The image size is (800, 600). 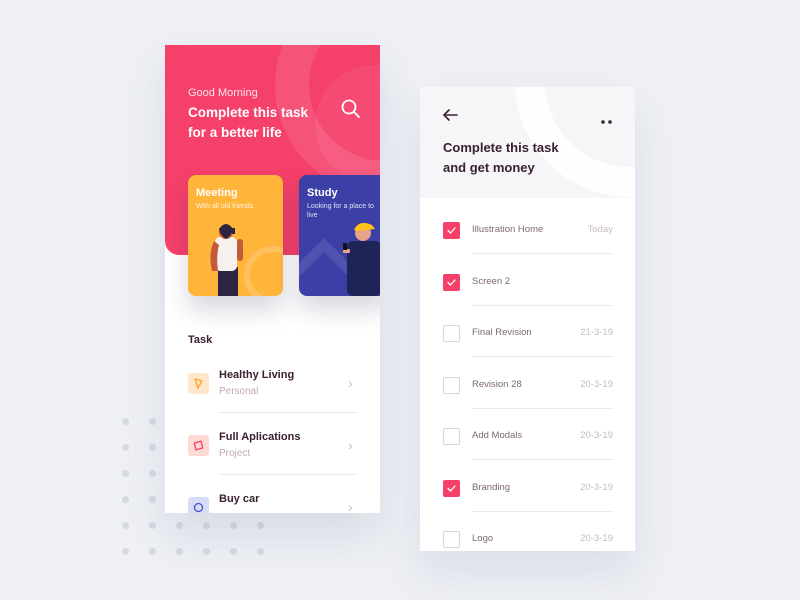 I want to click on more-icon, so click(x=606, y=122).